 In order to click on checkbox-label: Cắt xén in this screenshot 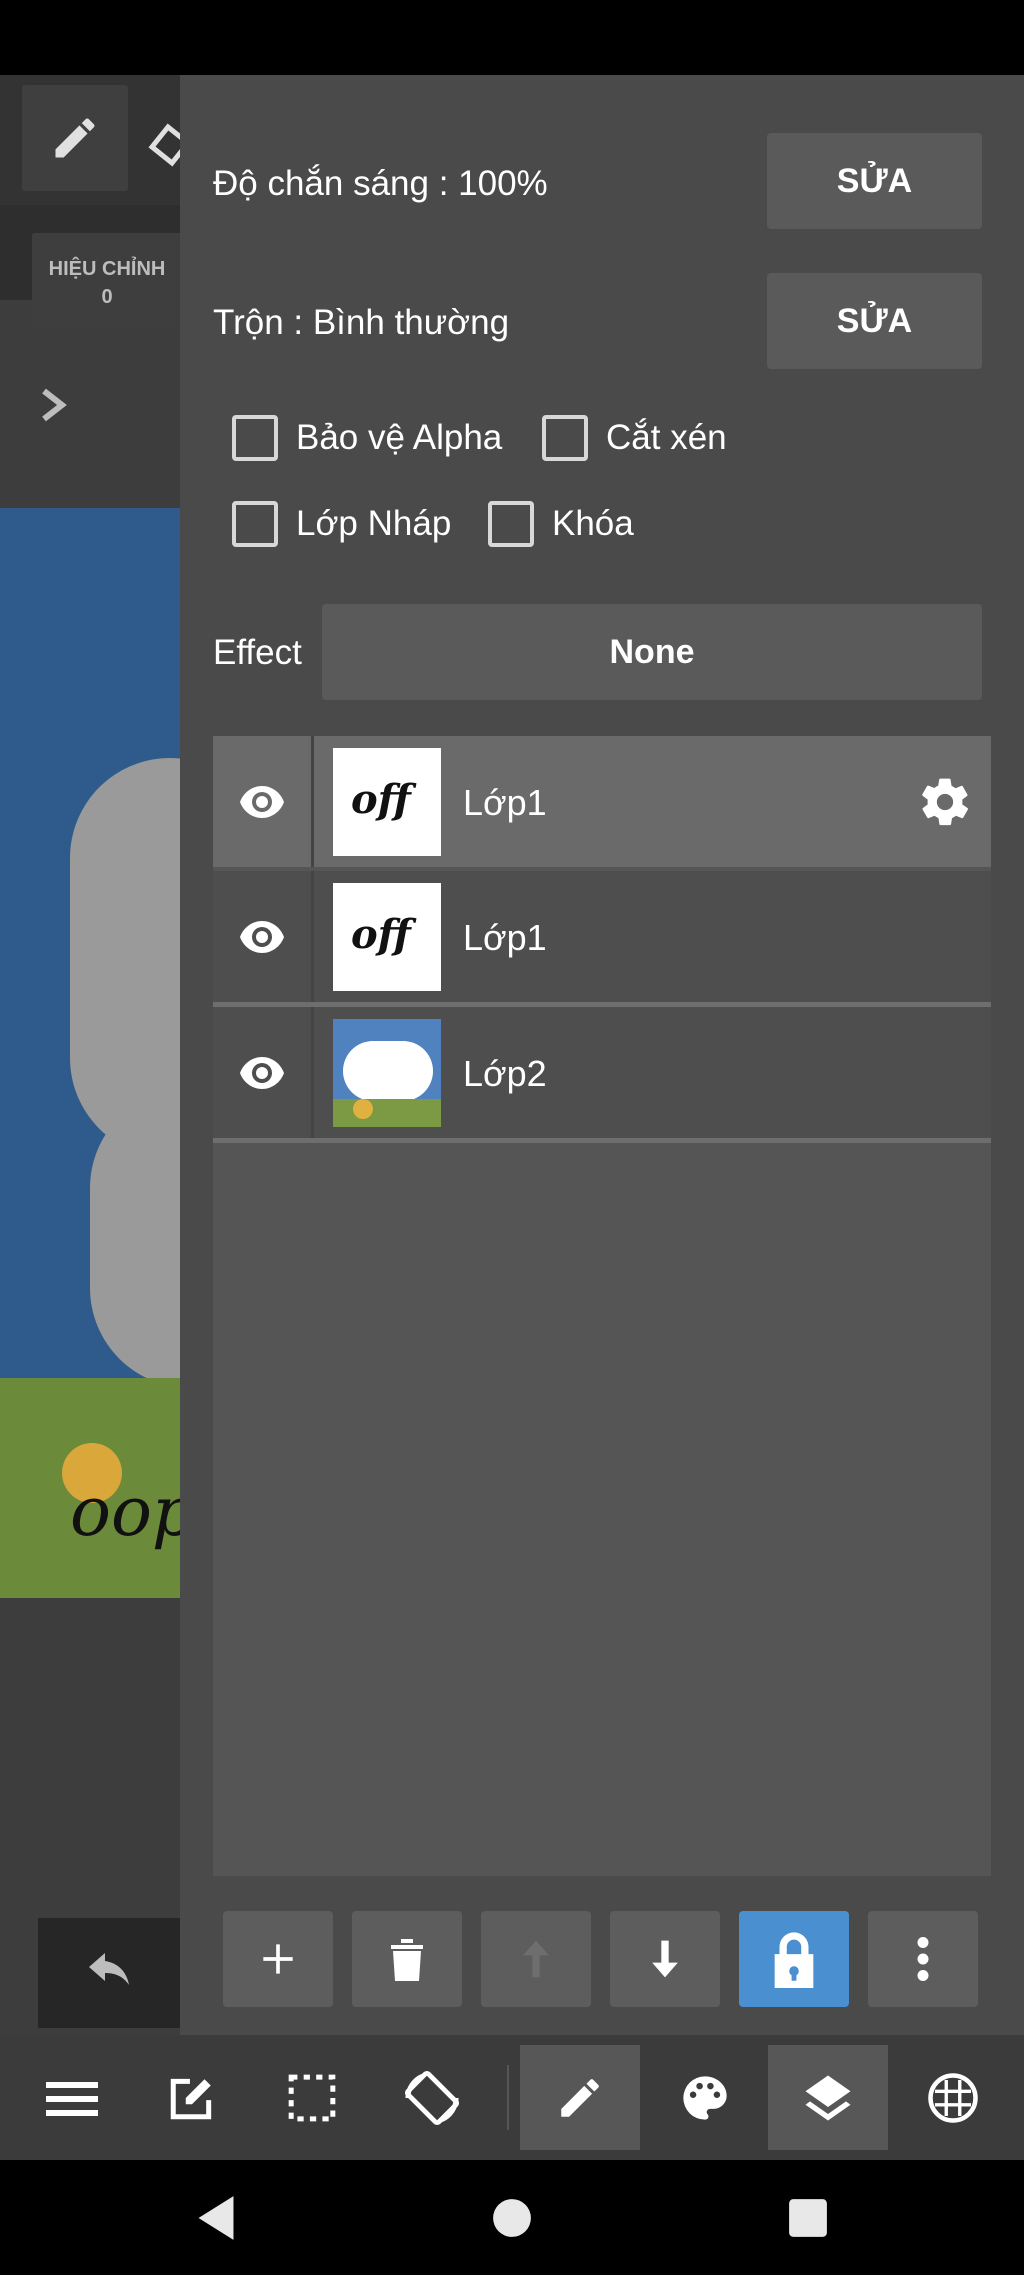, I will do `click(666, 437)`.